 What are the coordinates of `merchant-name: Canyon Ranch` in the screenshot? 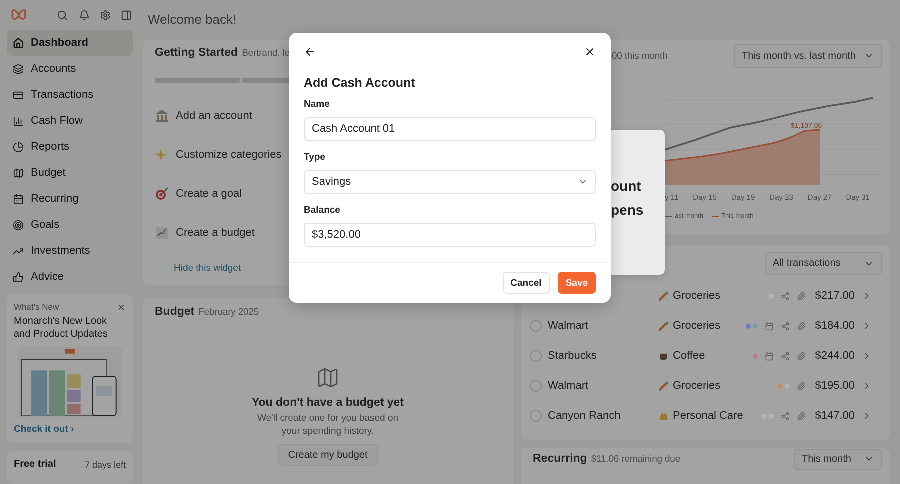 It's located at (585, 416).